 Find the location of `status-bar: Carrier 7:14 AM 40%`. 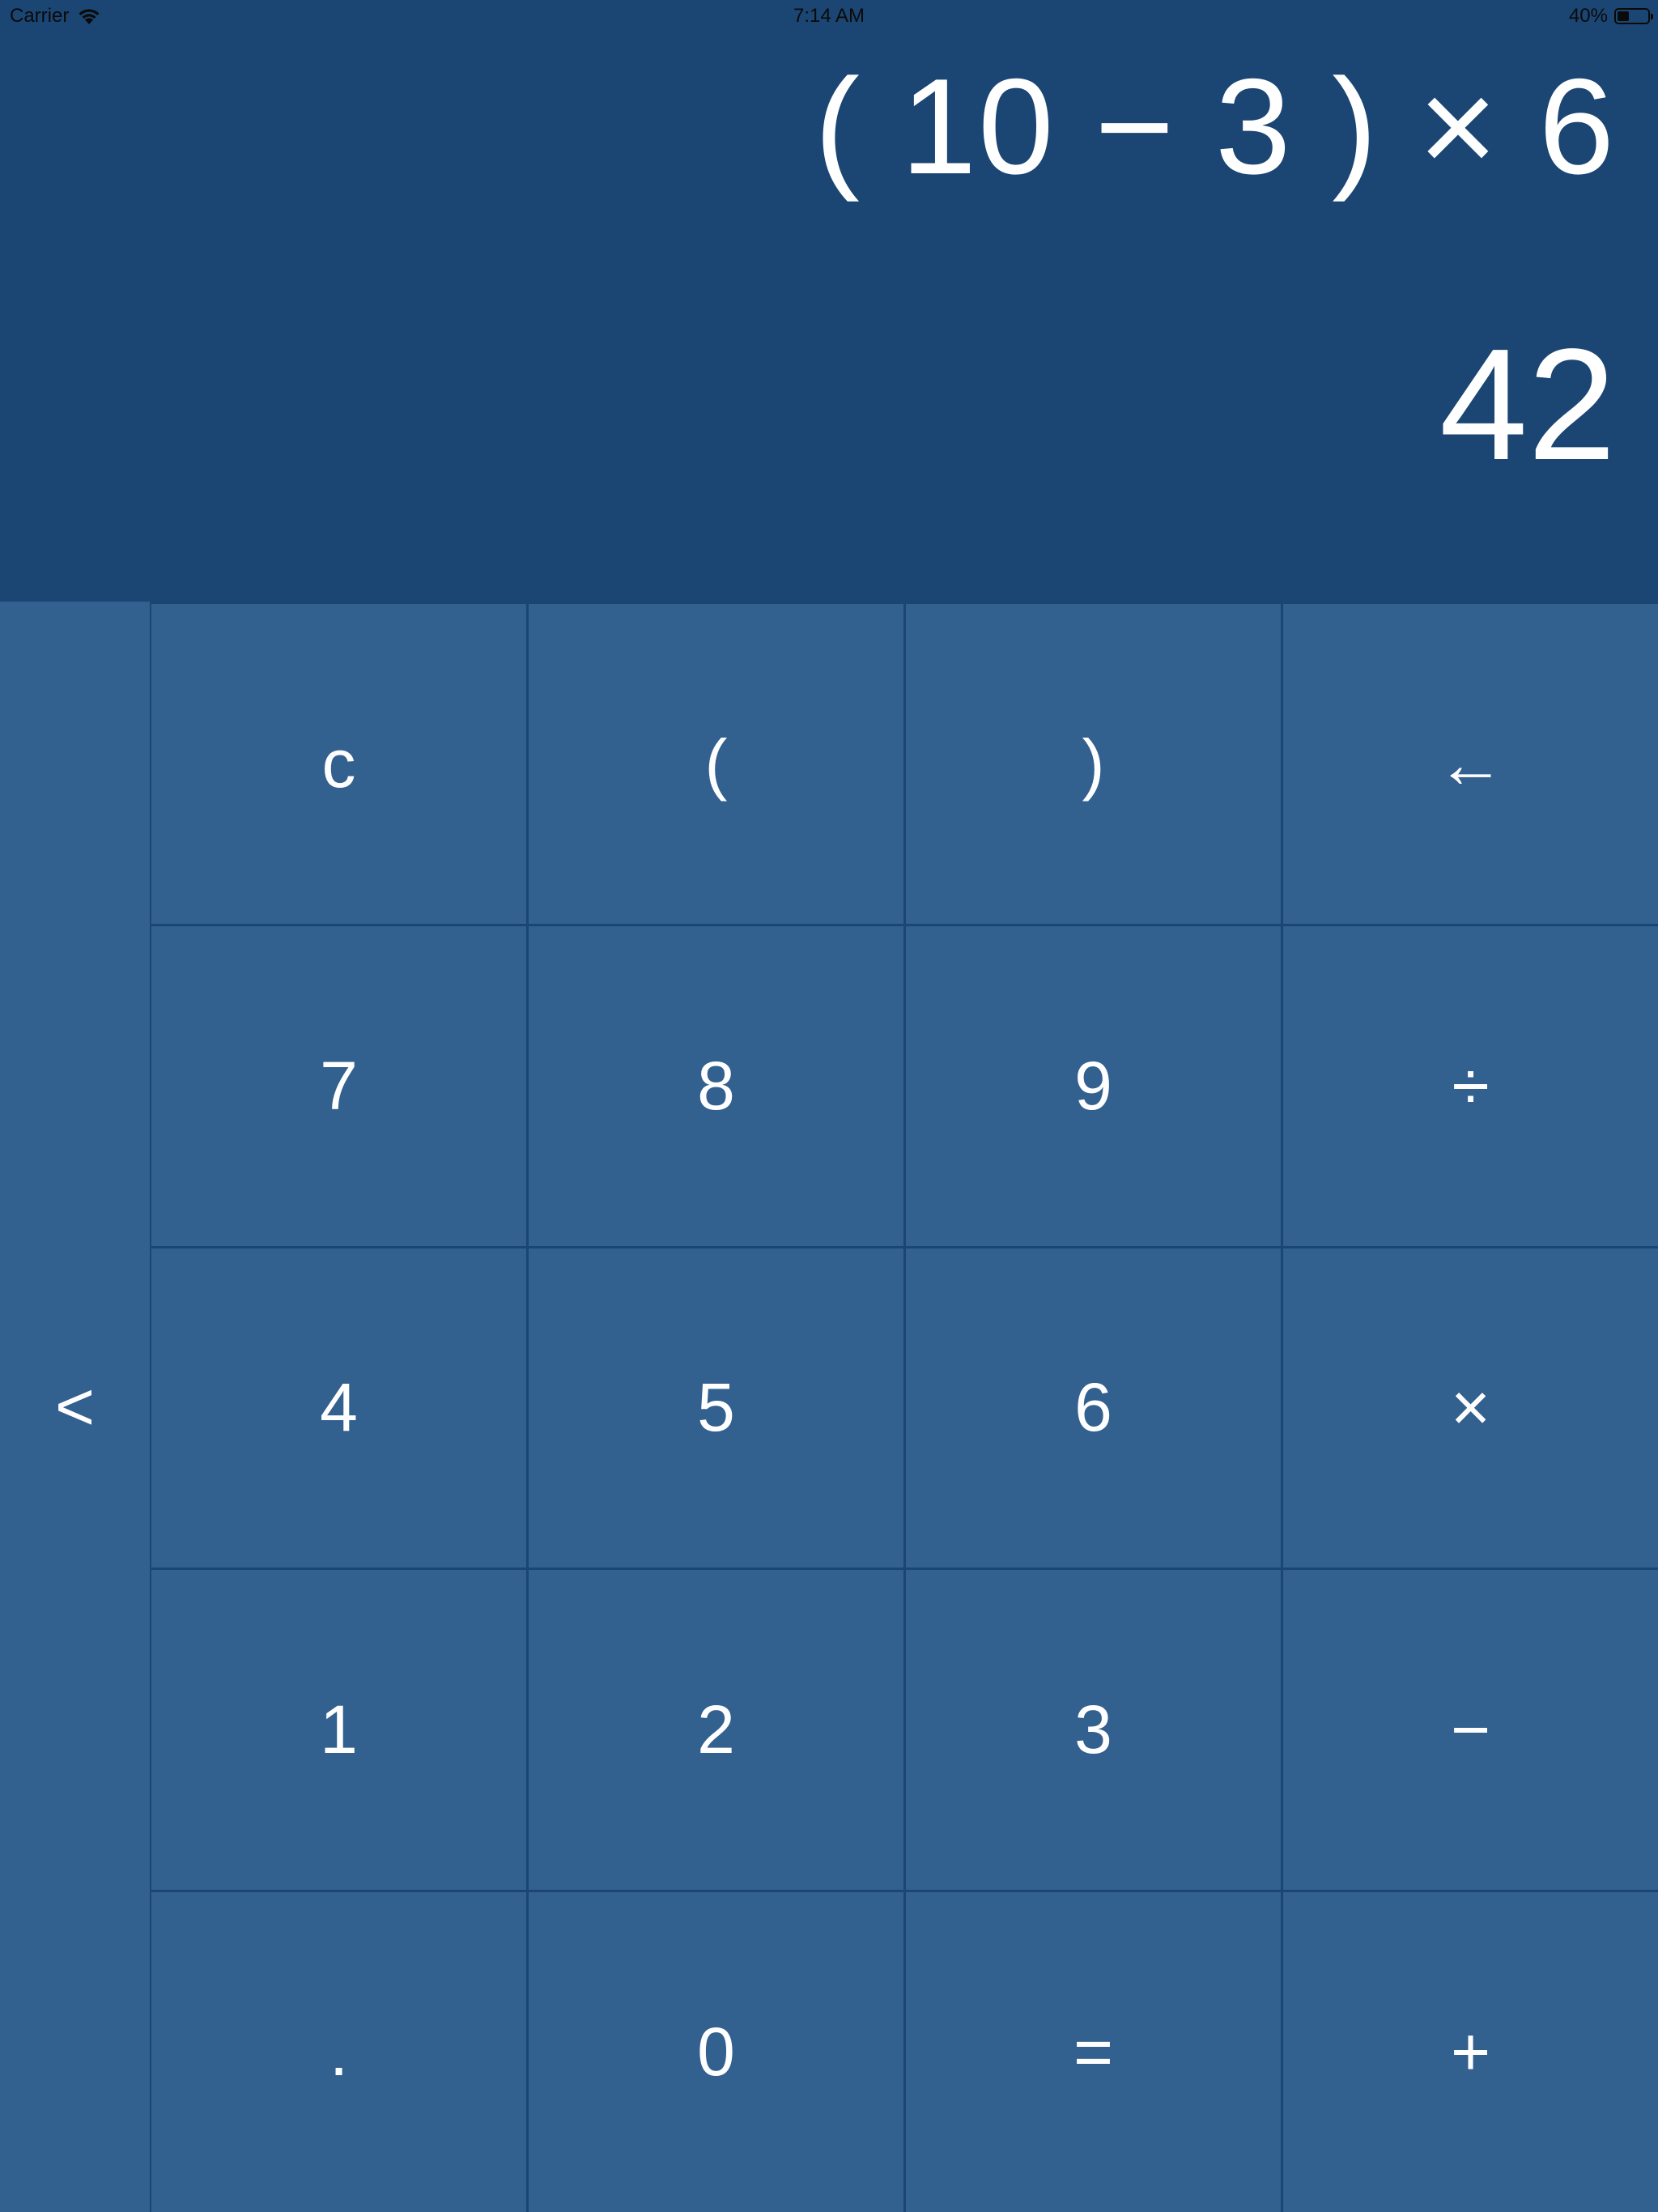

status-bar: Carrier 7:14 AM 40% is located at coordinates (829, 16).